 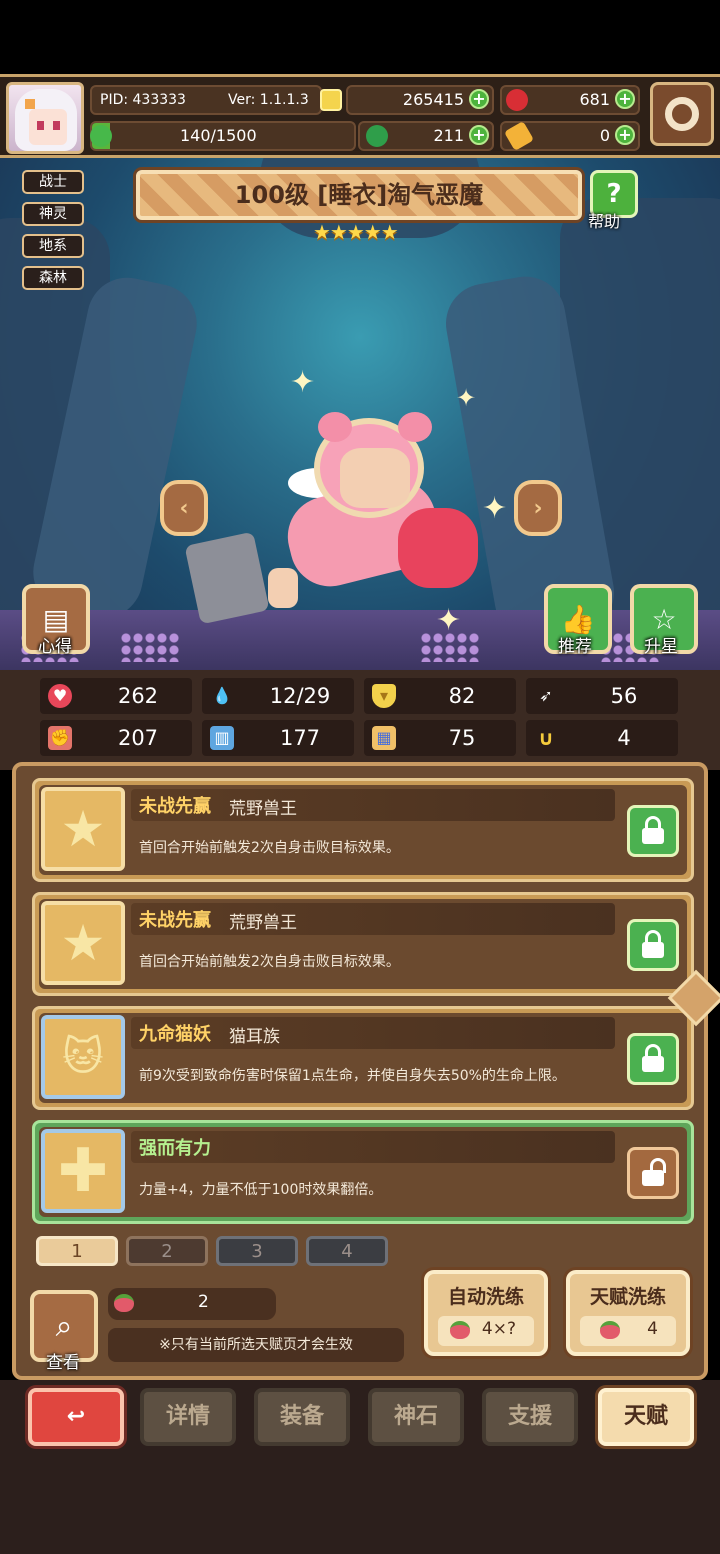 What do you see at coordinates (261, 1190) in the screenshot?
I see `talent-desc: 力量+4，力量不低于100时效果翻倍。` at bounding box center [261, 1190].